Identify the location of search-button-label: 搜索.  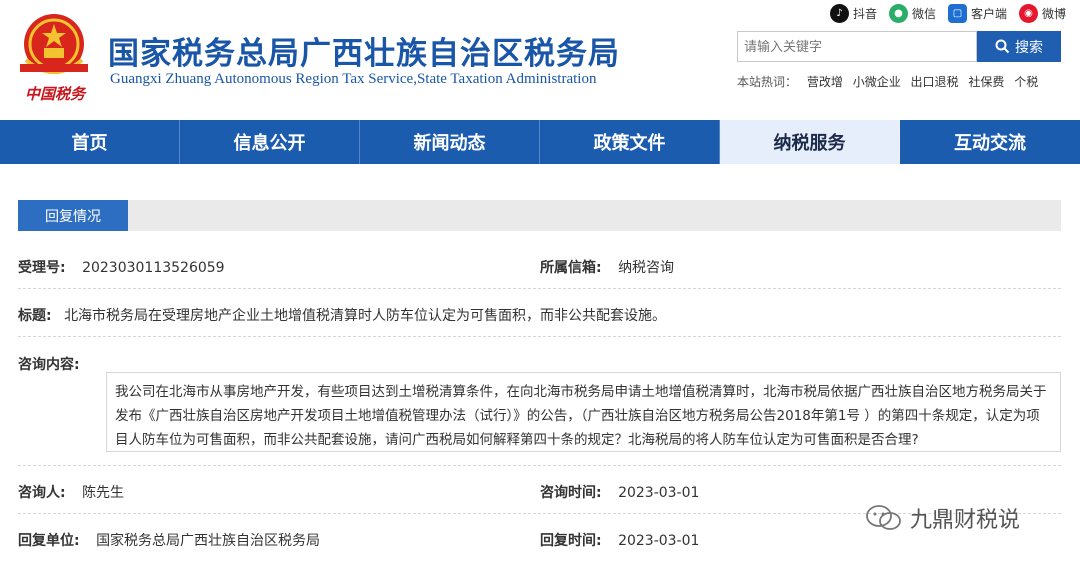
(1029, 46).